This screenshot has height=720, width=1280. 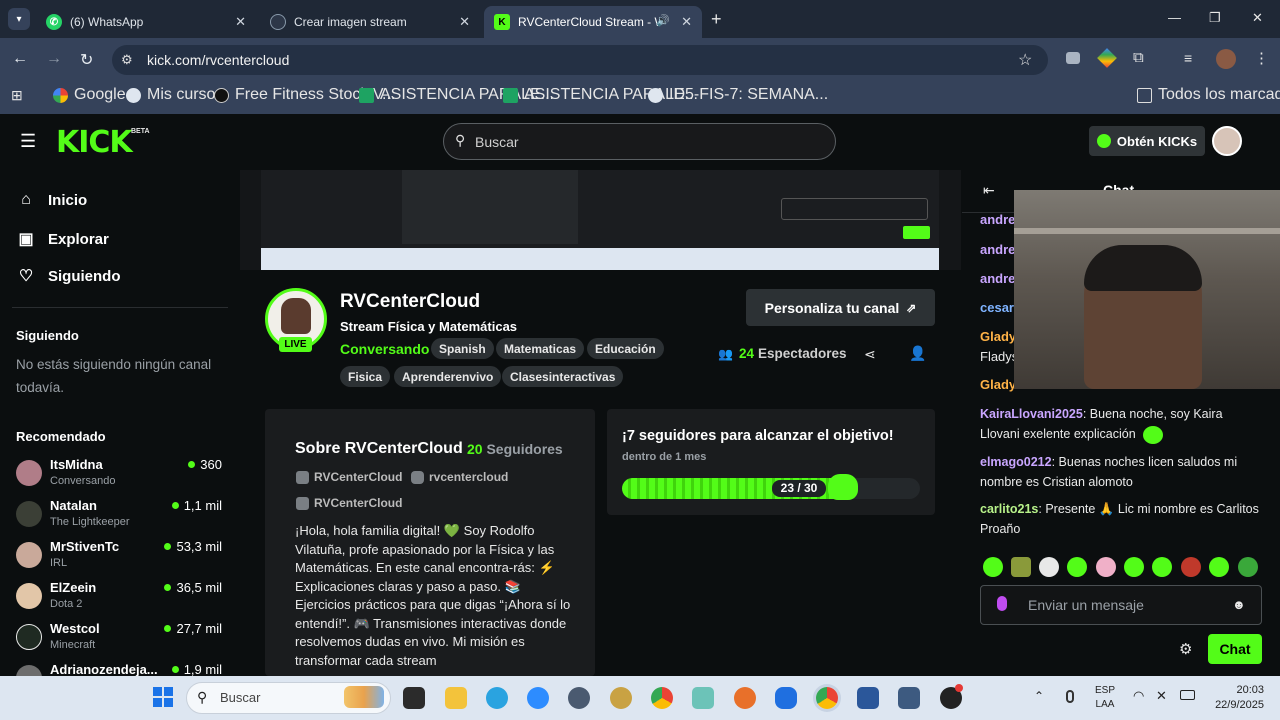 What do you see at coordinates (94, 142) in the screenshot?
I see `kick-logo: KICK` at bounding box center [94, 142].